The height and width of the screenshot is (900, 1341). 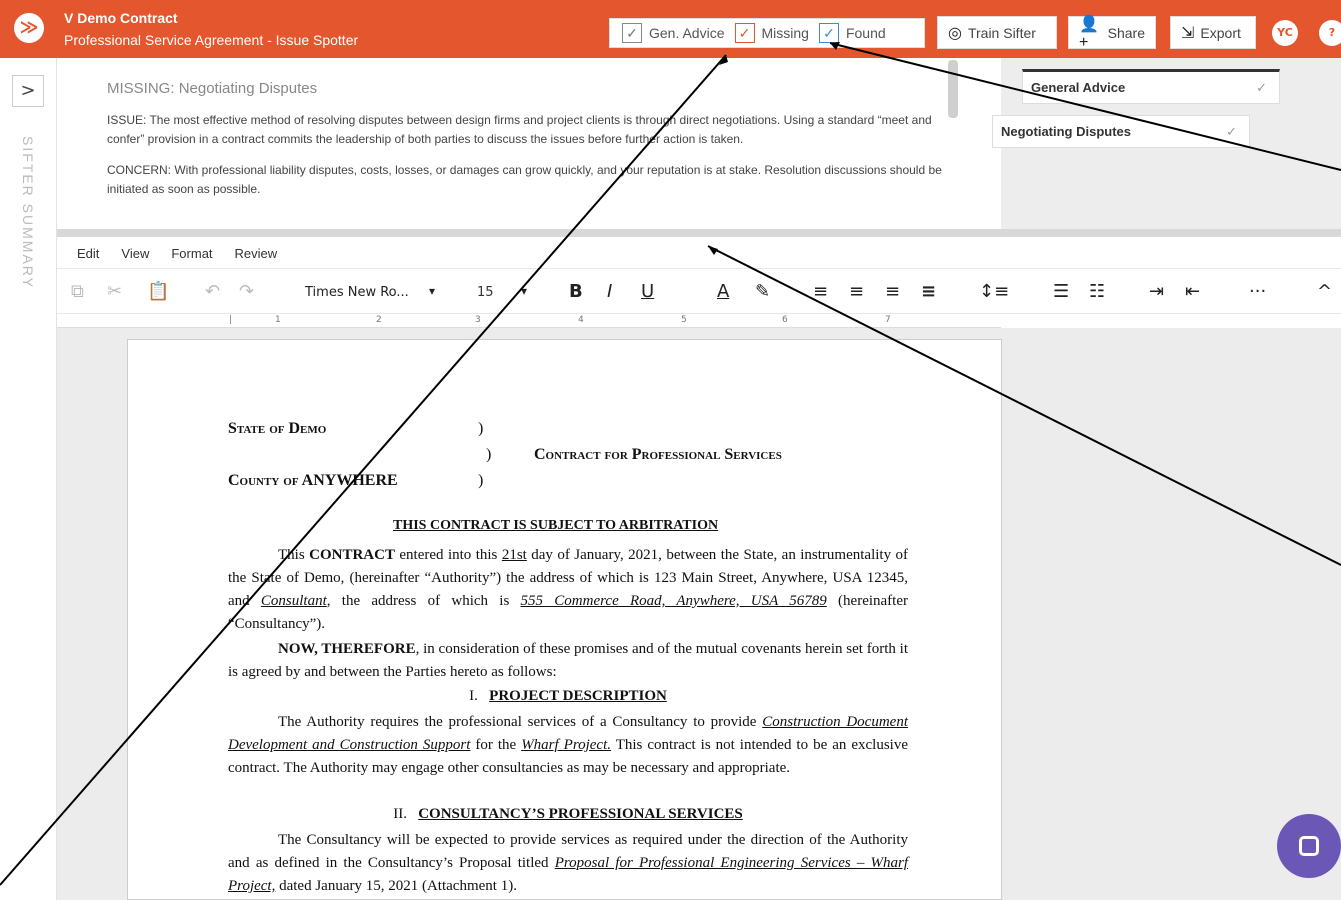 What do you see at coordinates (313, 480) in the screenshot?
I see `county-heading: County of ANYWHERE` at bounding box center [313, 480].